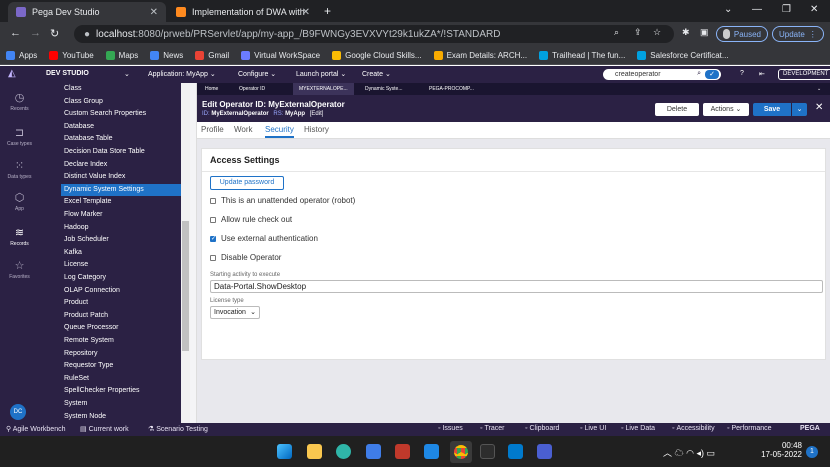 The width and height of the screenshot is (830, 467). Describe the element at coordinates (264, 238) in the screenshot. I see `option-2: ✓ Use external authentication` at that location.